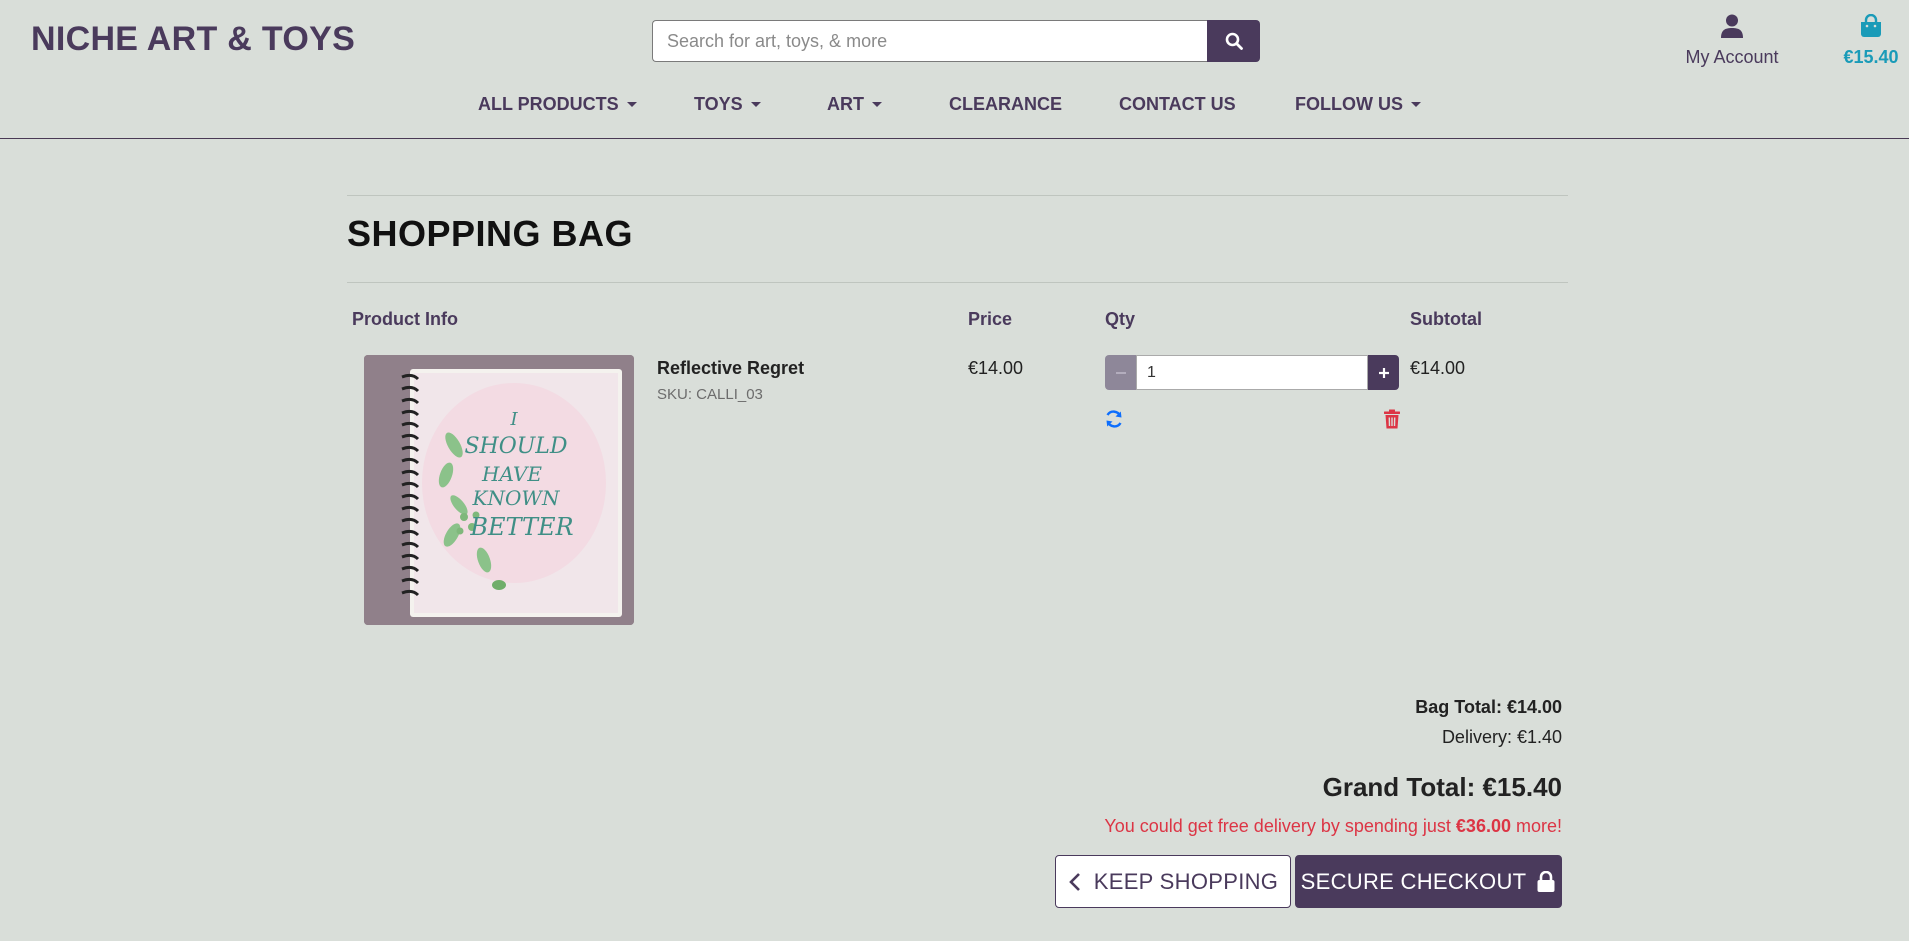 Image resolution: width=1909 pixels, height=941 pixels. What do you see at coordinates (1871, 25) in the screenshot?
I see `shopping-bag-icon` at bounding box center [1871, 25].